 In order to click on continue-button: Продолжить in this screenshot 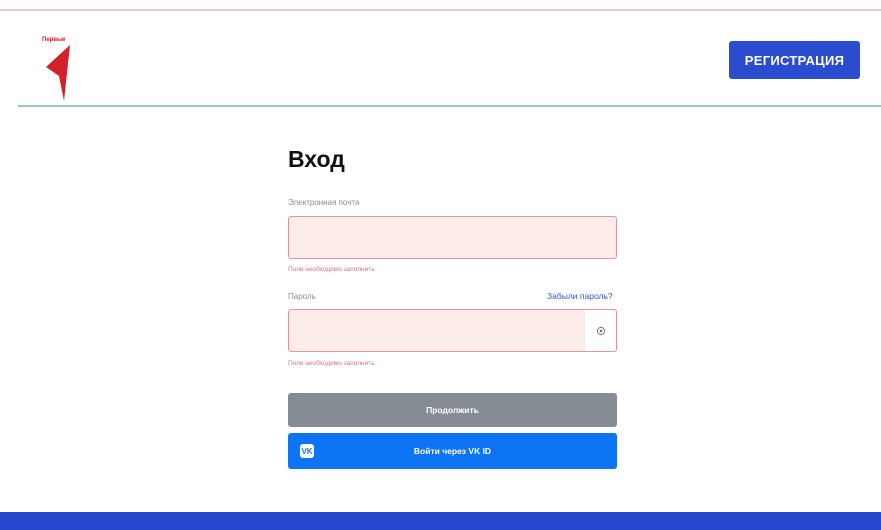, I will do `click(452, 410)`.